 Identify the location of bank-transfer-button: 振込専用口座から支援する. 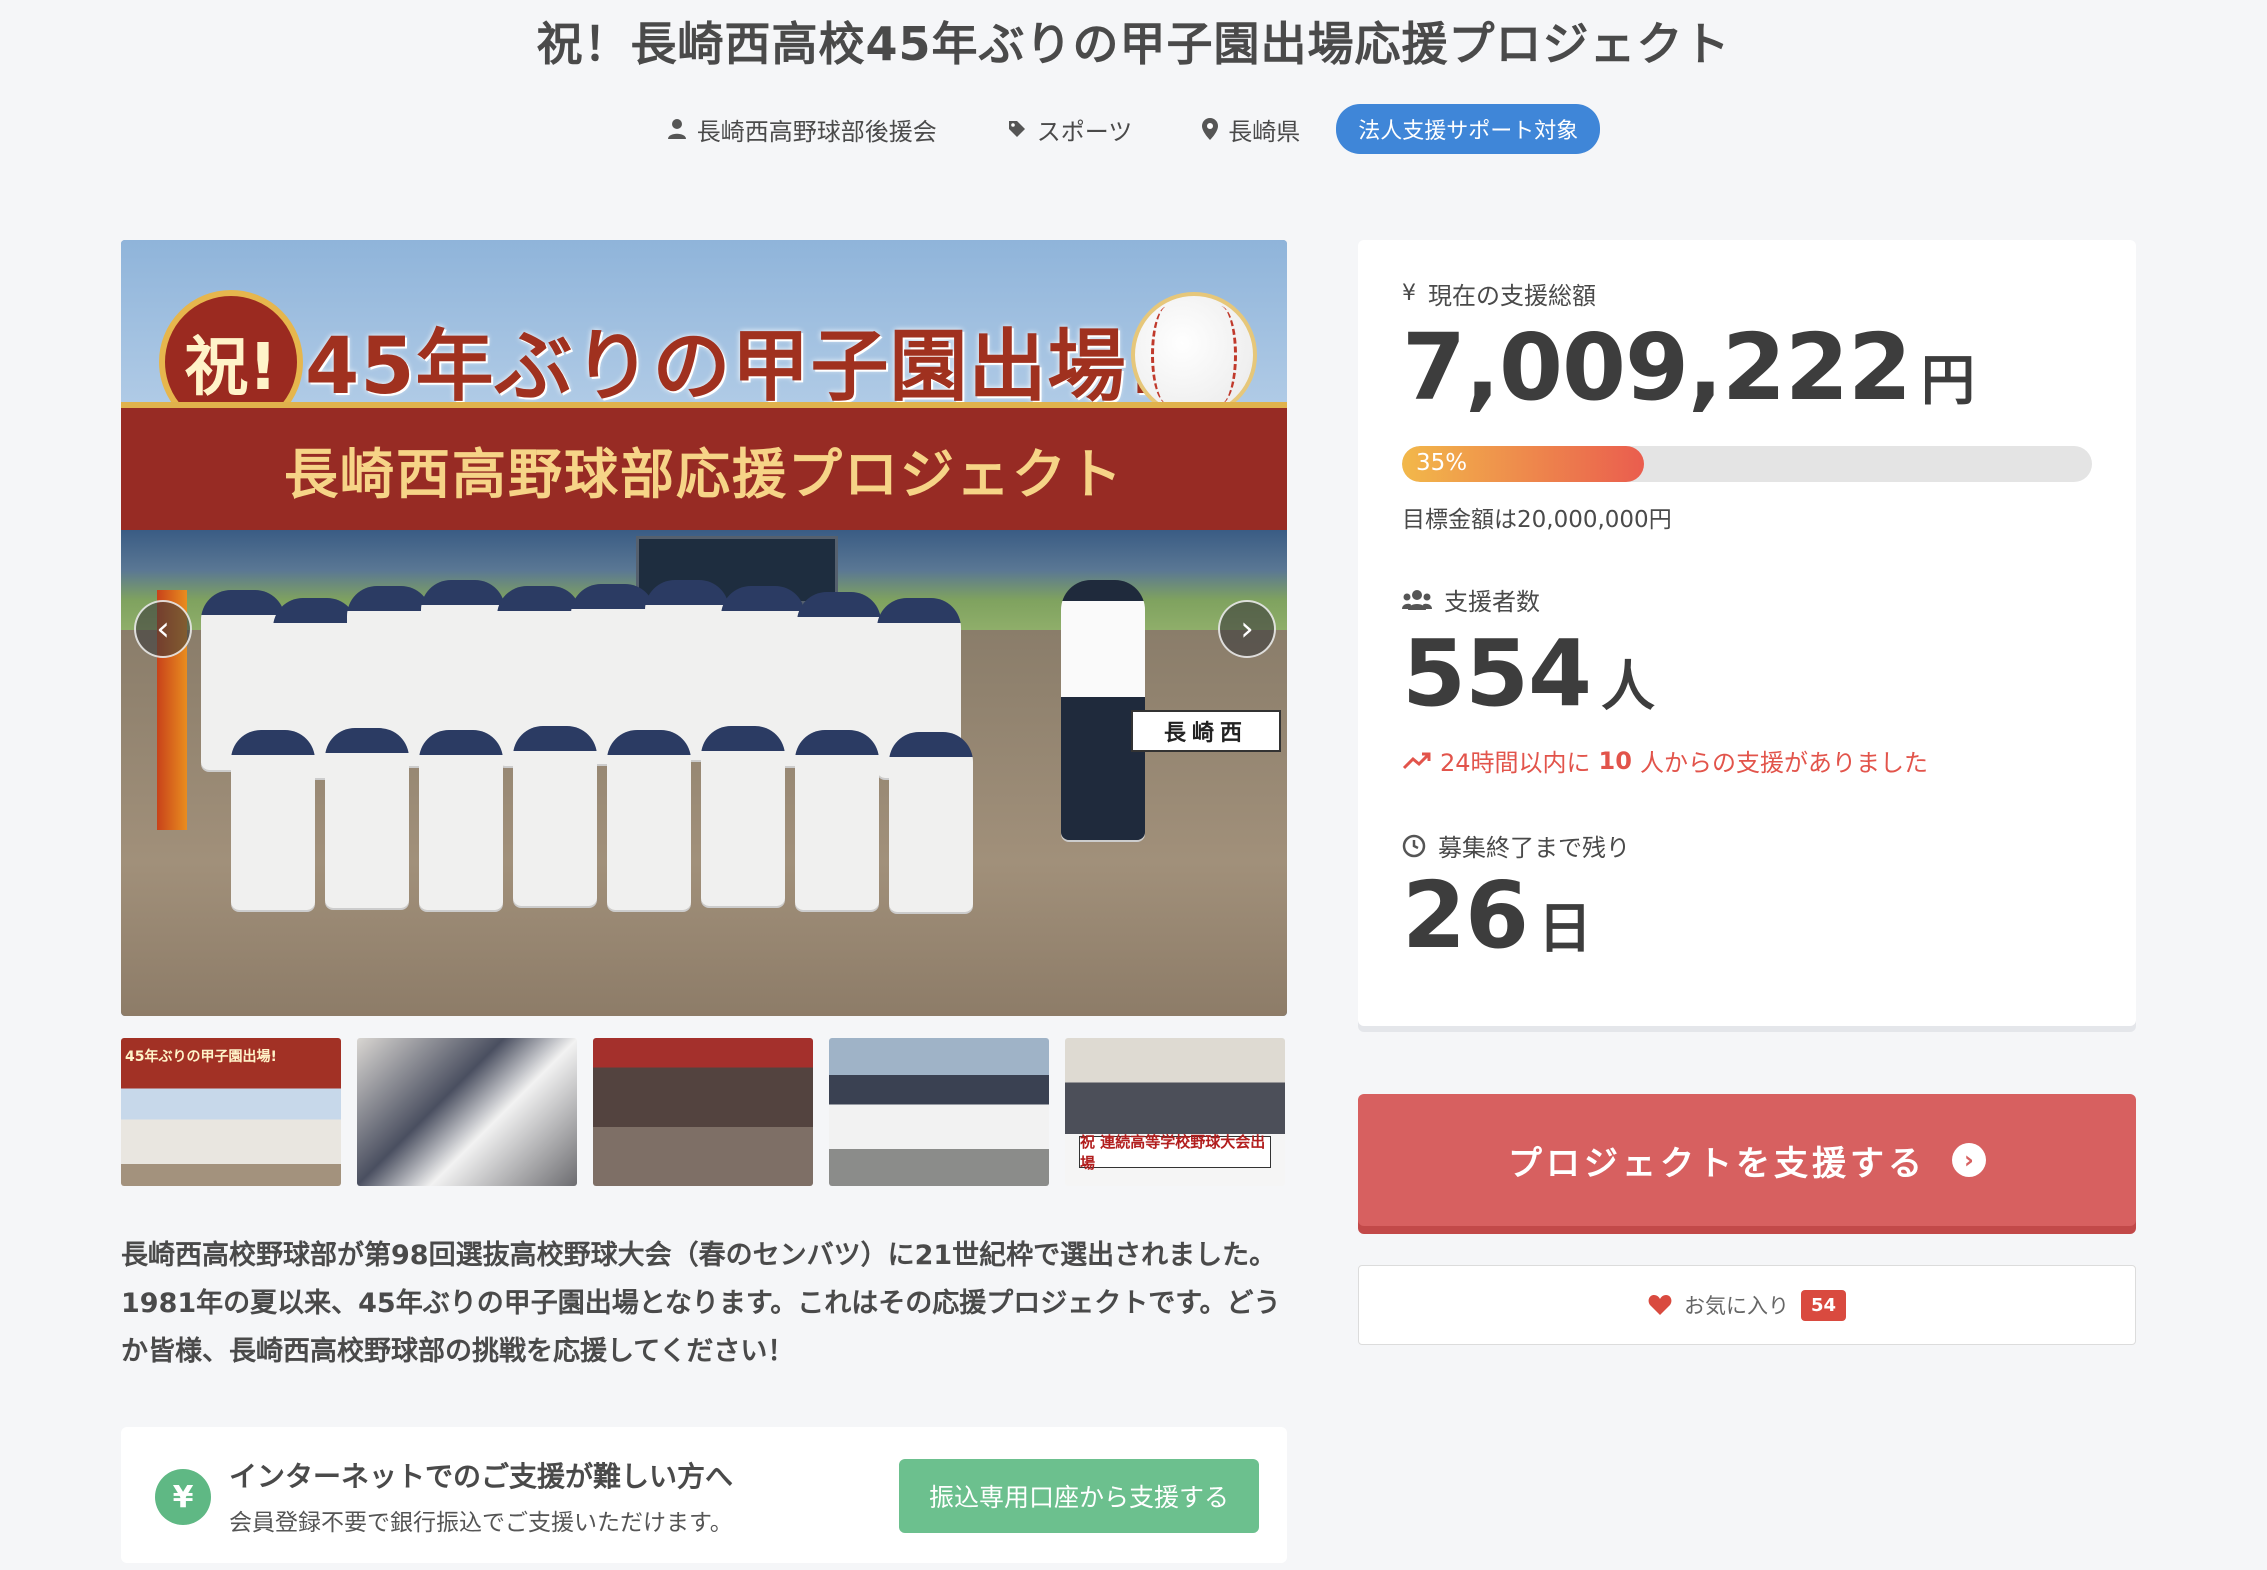
(1079, 1496).